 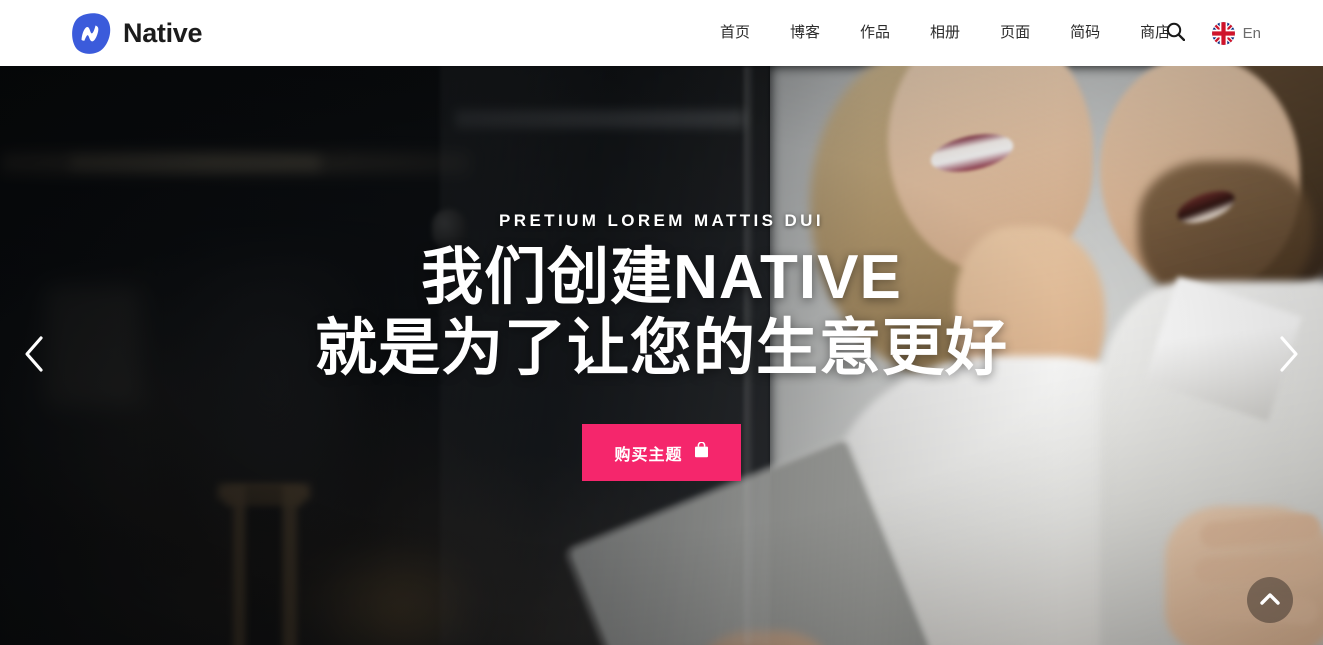 I want to click on search-button, so click(x=1176, y=33).